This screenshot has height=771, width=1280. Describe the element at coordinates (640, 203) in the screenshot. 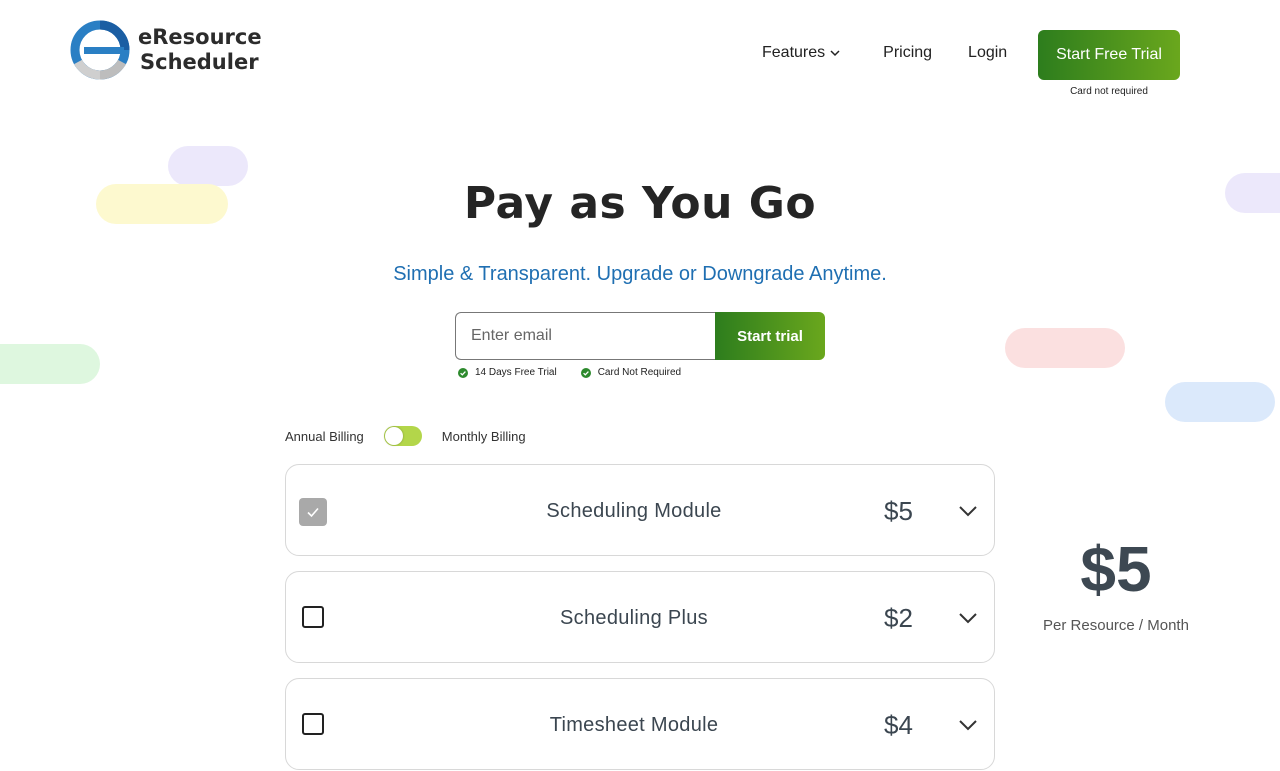

I see `page-title: Pay as You Go` at that location.